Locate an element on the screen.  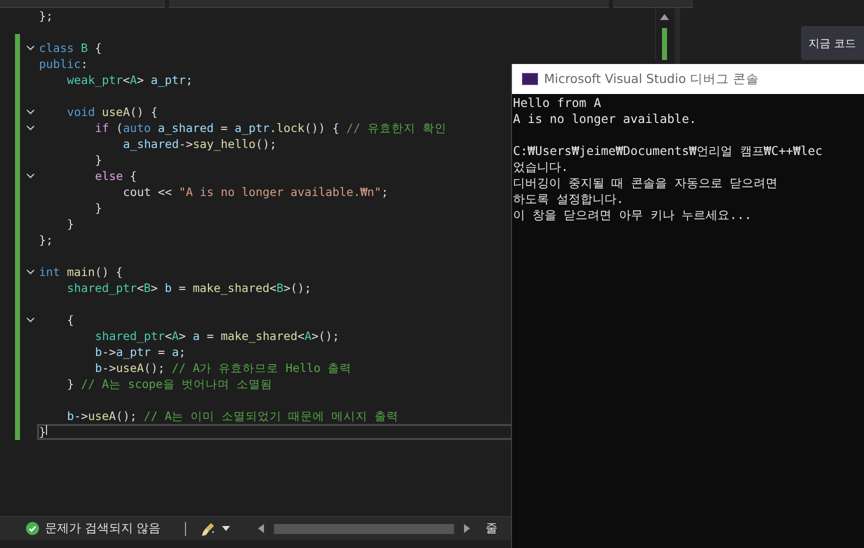
code-line: shared_ptr<A> a = make_shared<A>(); is located at coordinates (217, 336).